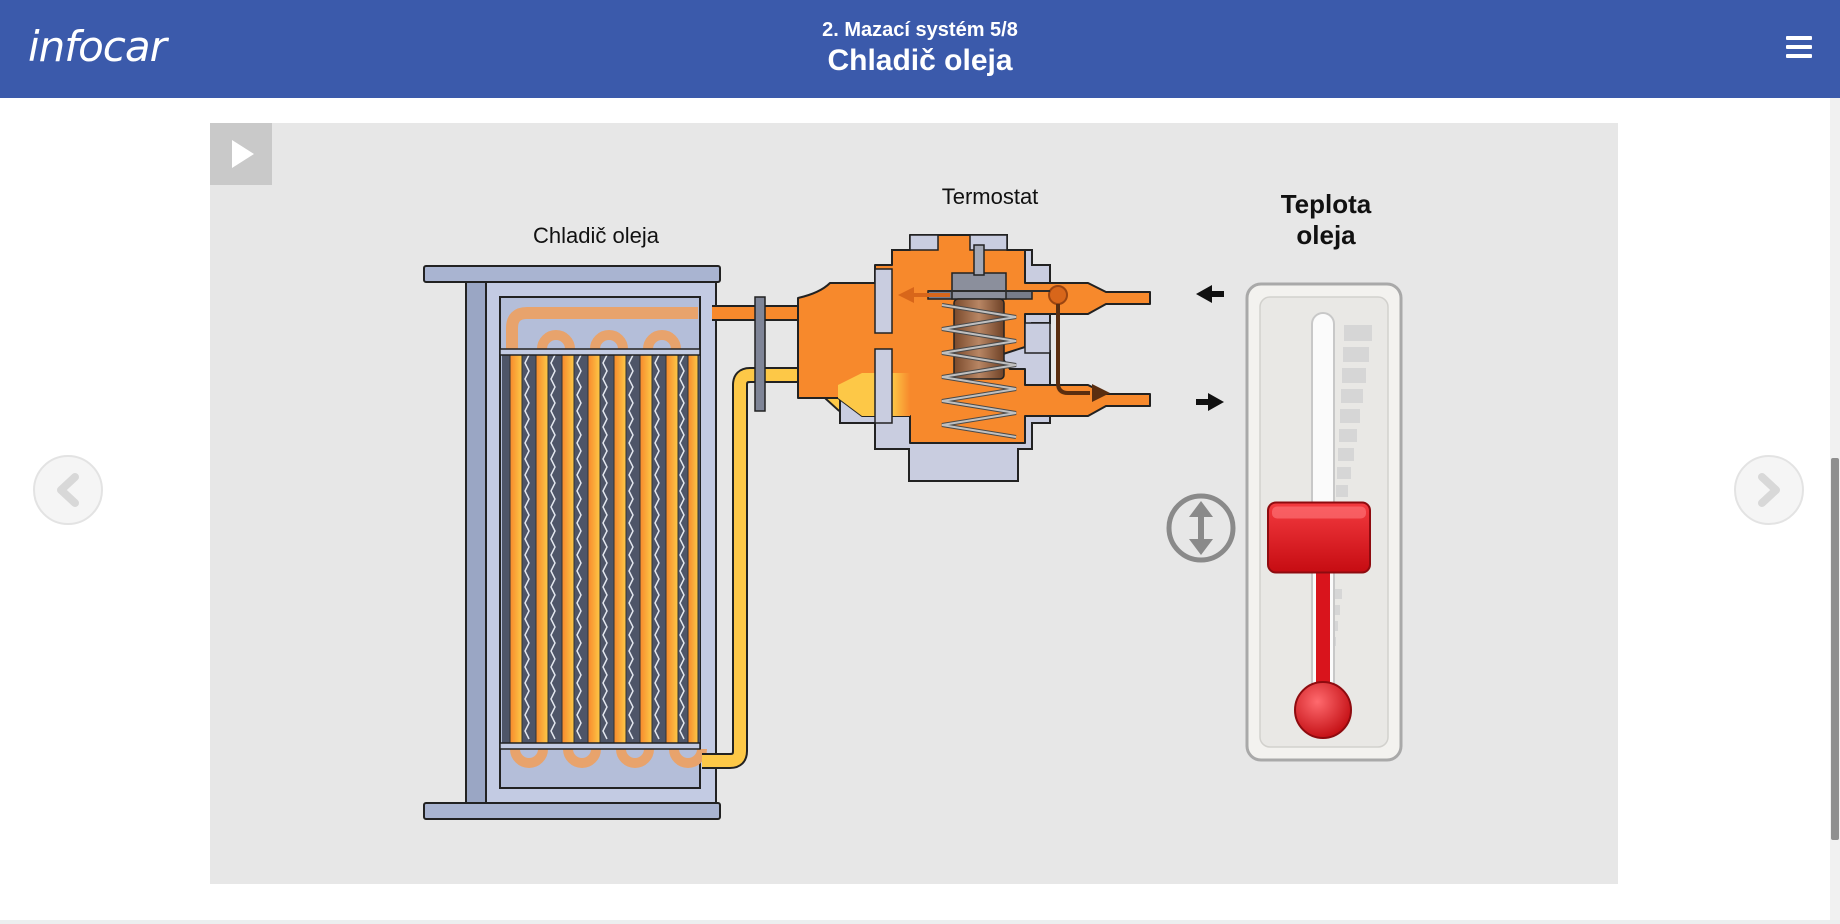 This screenshot has width=1840, height=924. I want to click on scrollbar-thumb, so click(1835, 649).